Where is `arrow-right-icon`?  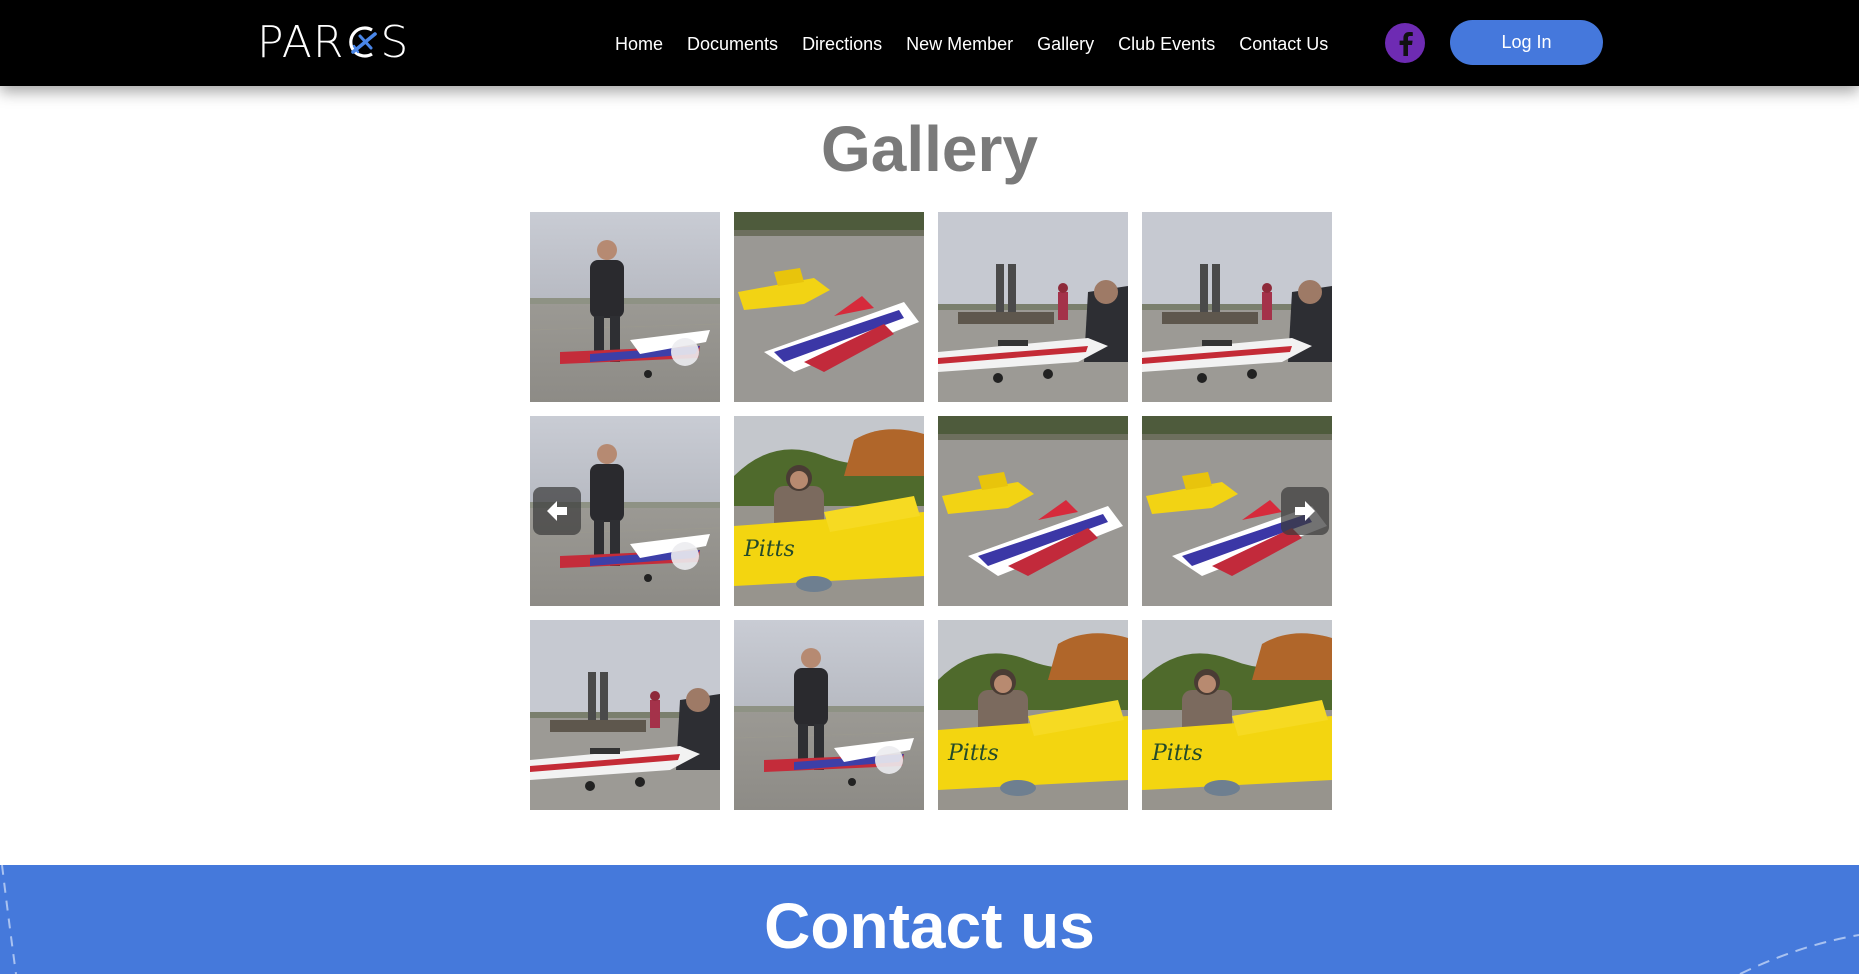
arrow-right-icon is located at coordinates (1305, 511).